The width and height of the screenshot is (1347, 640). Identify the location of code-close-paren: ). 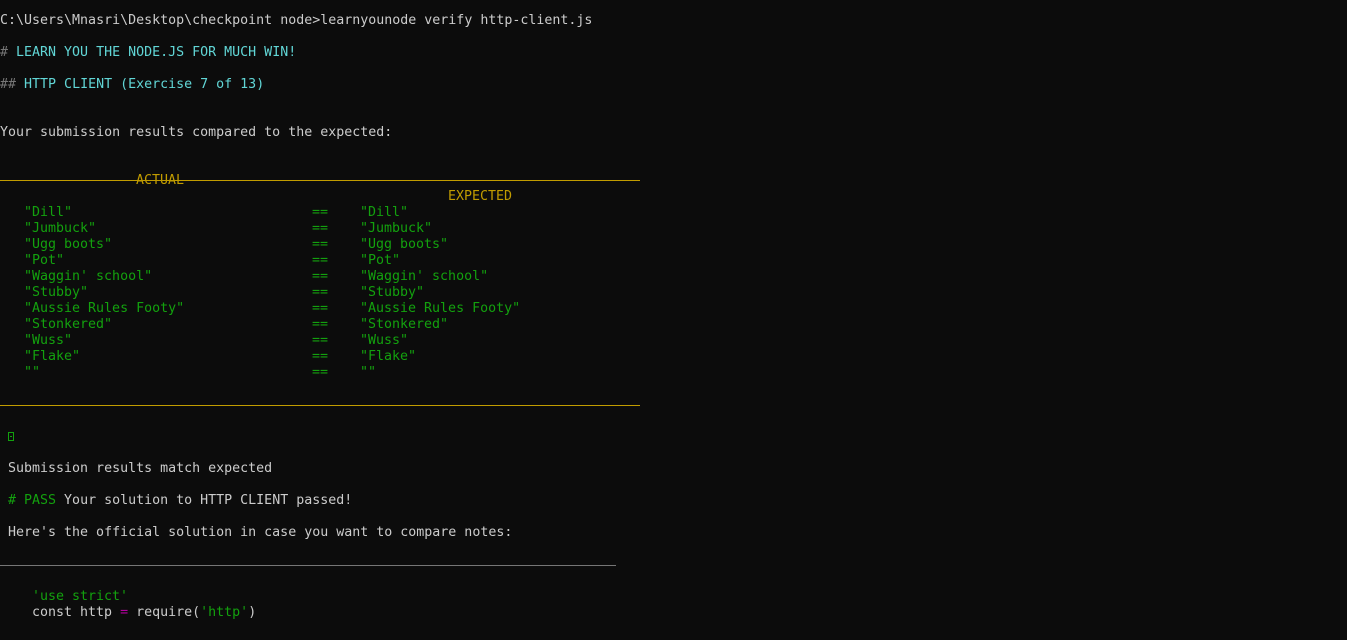
(252, 612).